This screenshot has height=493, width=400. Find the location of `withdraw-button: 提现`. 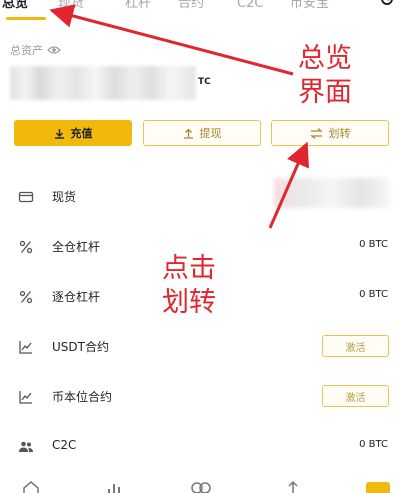

withdraw-button: 提现 is located at coordinates (202, 133).